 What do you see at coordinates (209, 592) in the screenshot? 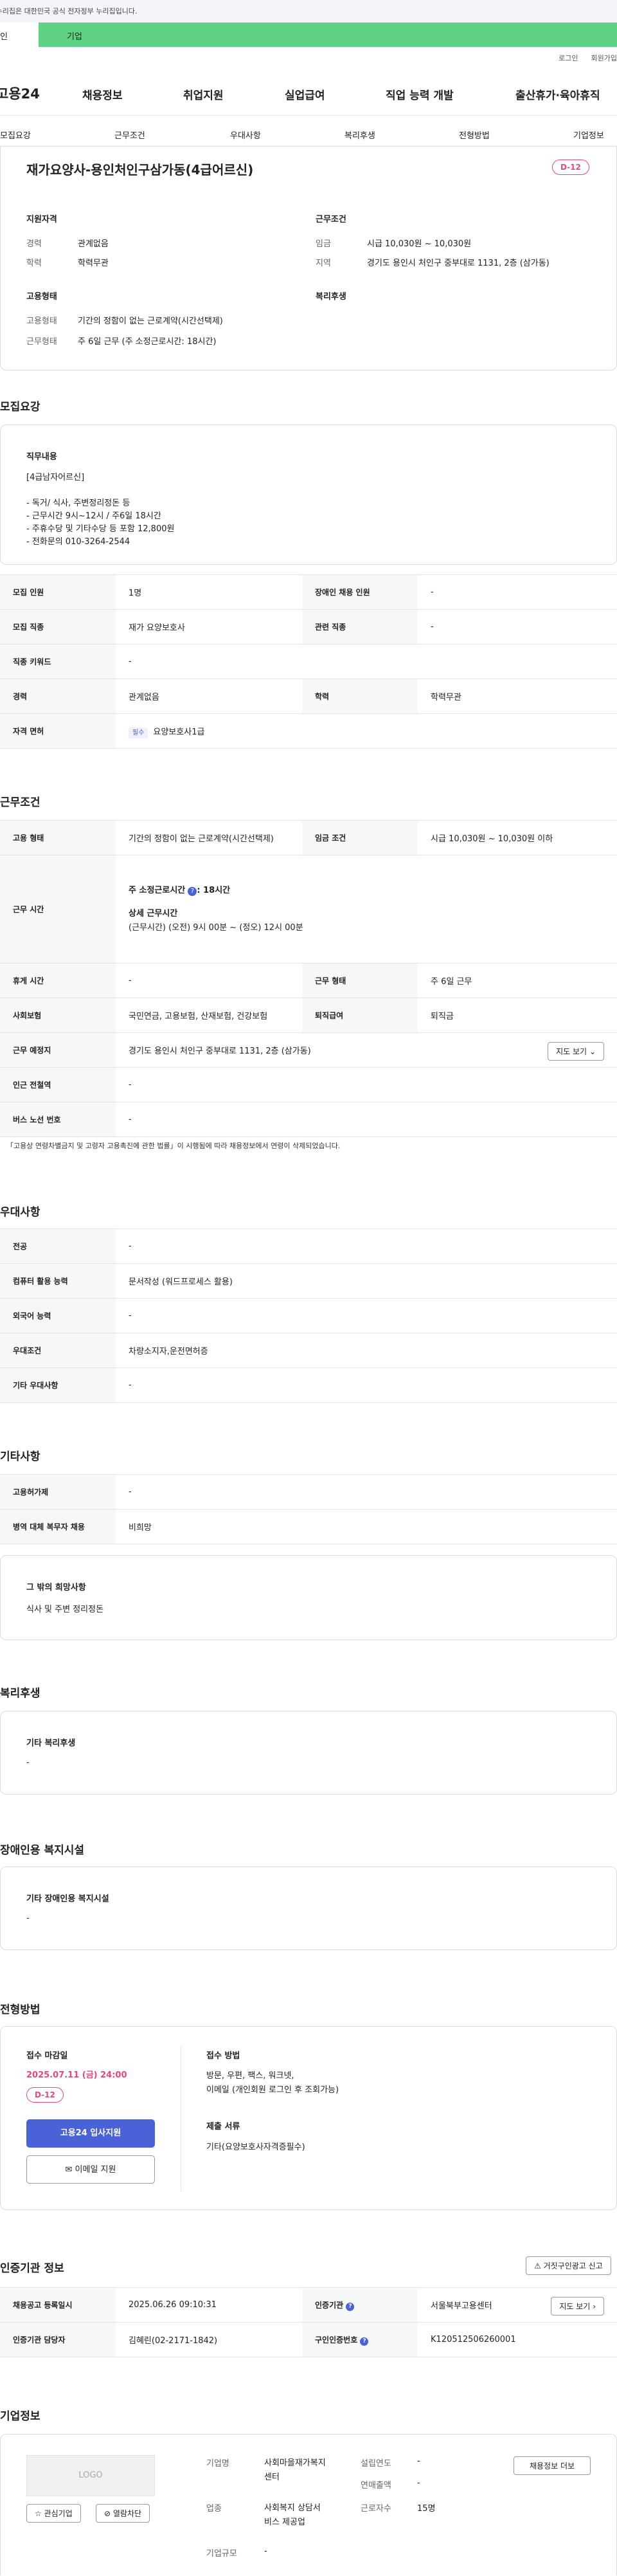
I see `table-cell: 1명` at bounding box center [209, 592].